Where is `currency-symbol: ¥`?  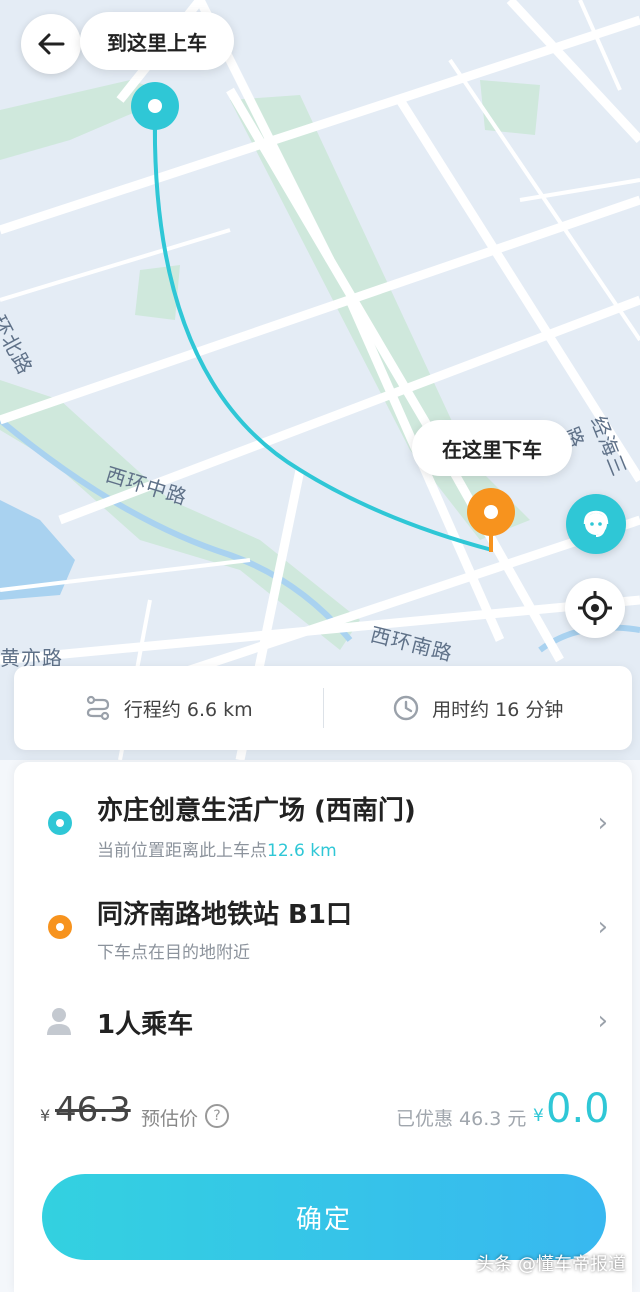 currency-symbol: ¥ is located at coordinates (45, 1115).